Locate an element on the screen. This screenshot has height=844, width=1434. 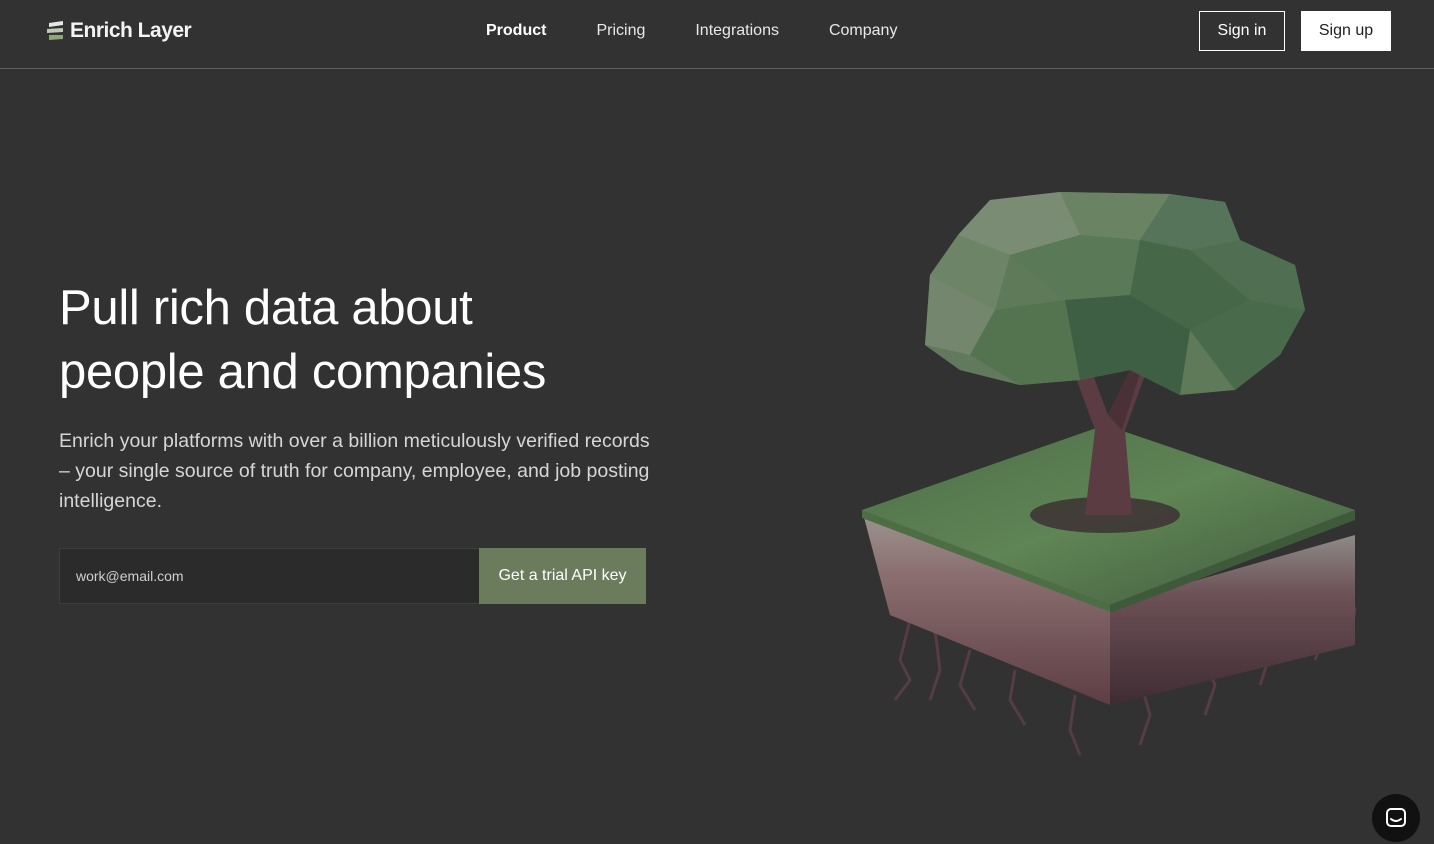
brand-name: Enrich Layer is located at coordinates (131, 30).